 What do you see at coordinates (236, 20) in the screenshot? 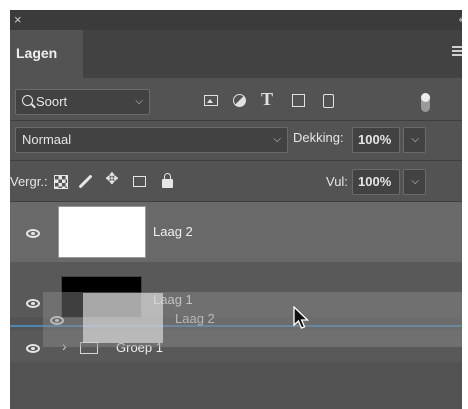
I see `panel-title-bar: × ‹‹` at bounding box center [236, 20].